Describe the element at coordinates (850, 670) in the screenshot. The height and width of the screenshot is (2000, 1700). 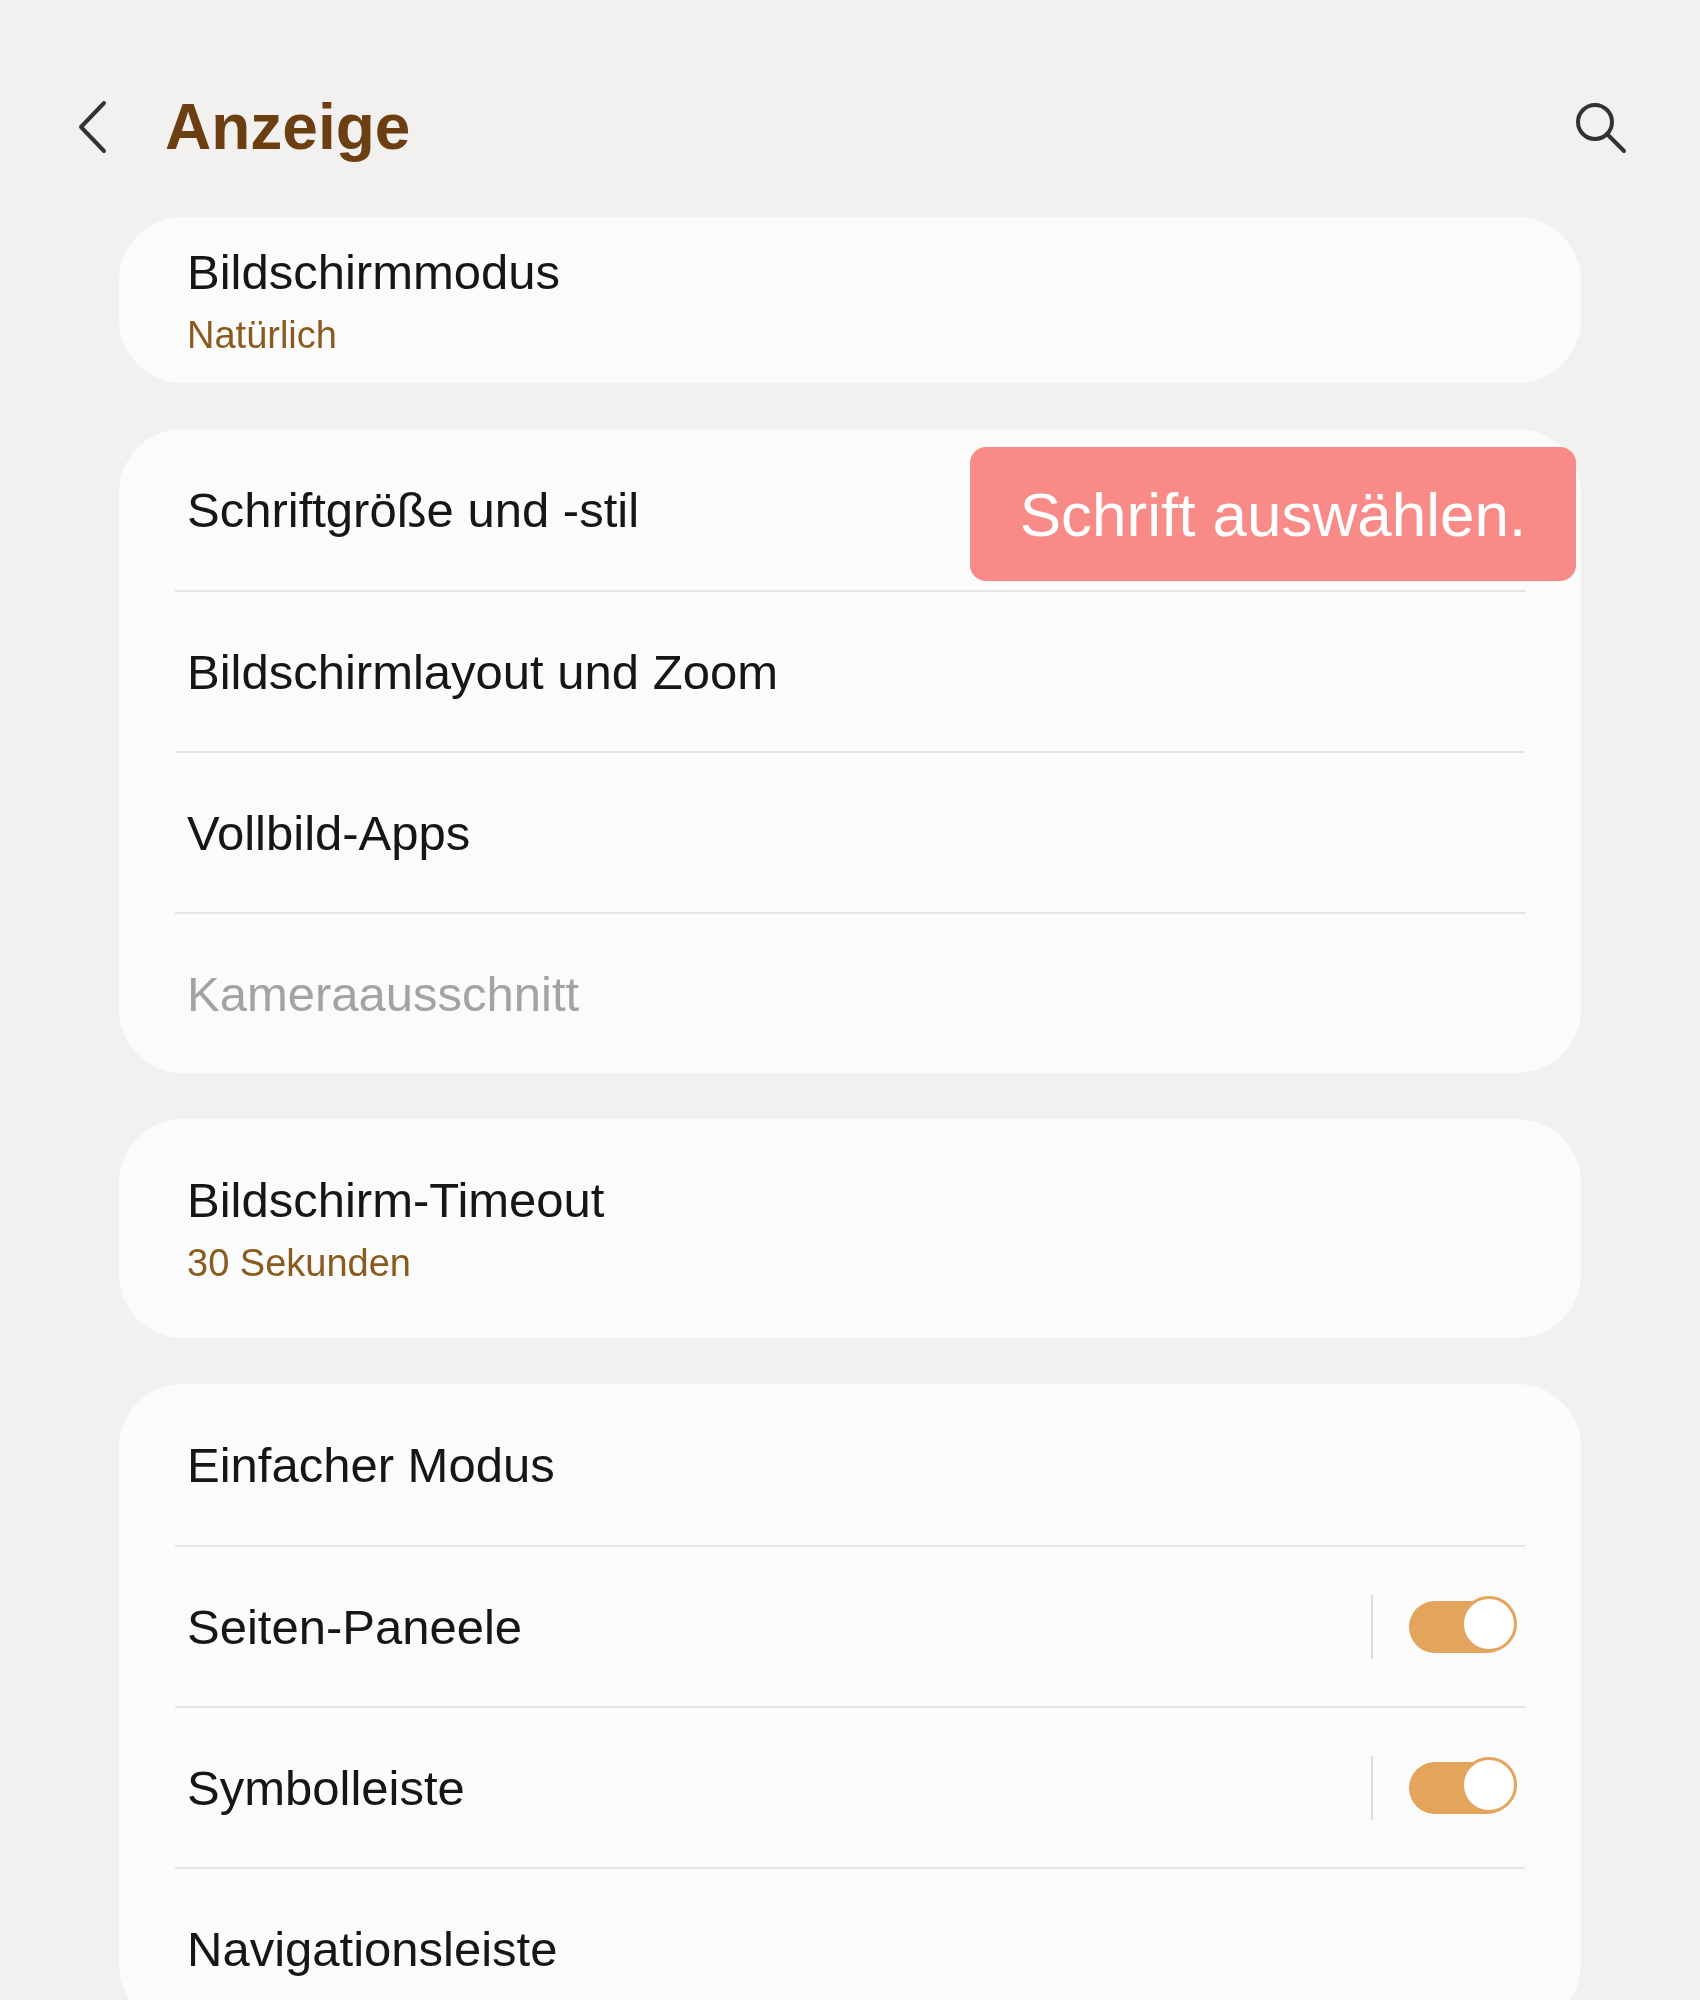
I see `settings-row: Bildschirmlayout und Zoom` at that location.